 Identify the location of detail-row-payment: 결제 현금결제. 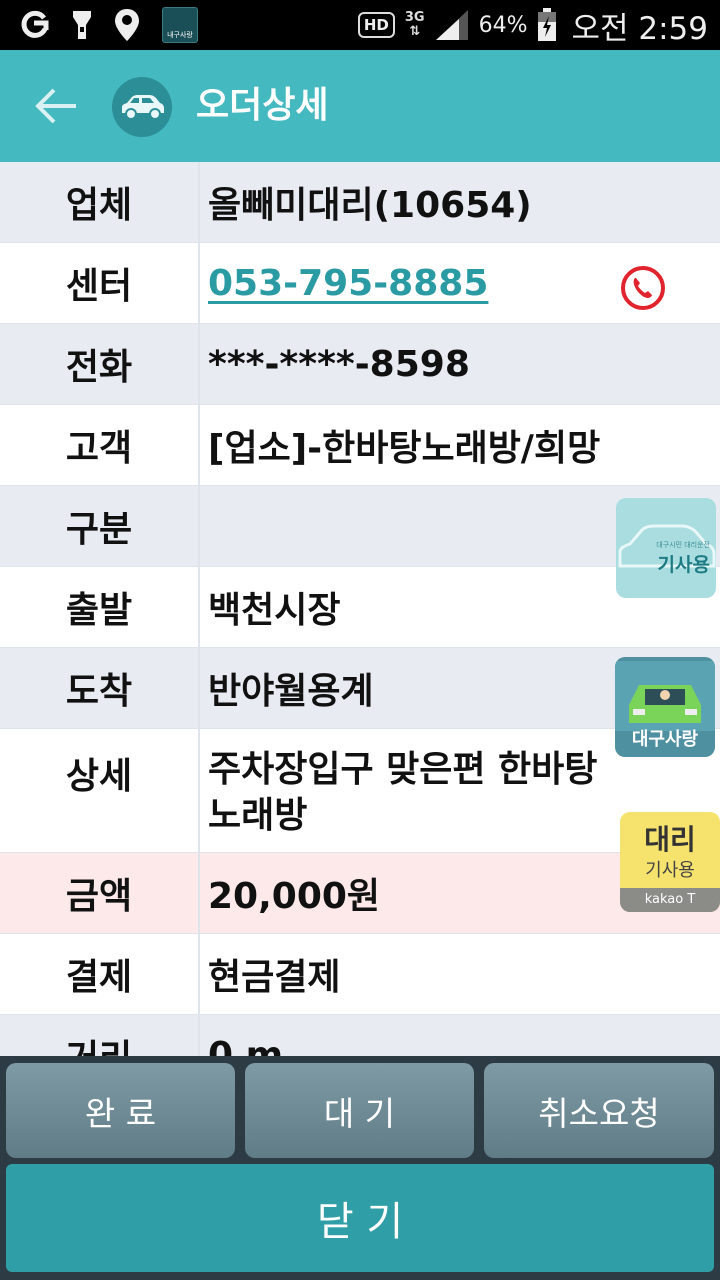
(360, 974).